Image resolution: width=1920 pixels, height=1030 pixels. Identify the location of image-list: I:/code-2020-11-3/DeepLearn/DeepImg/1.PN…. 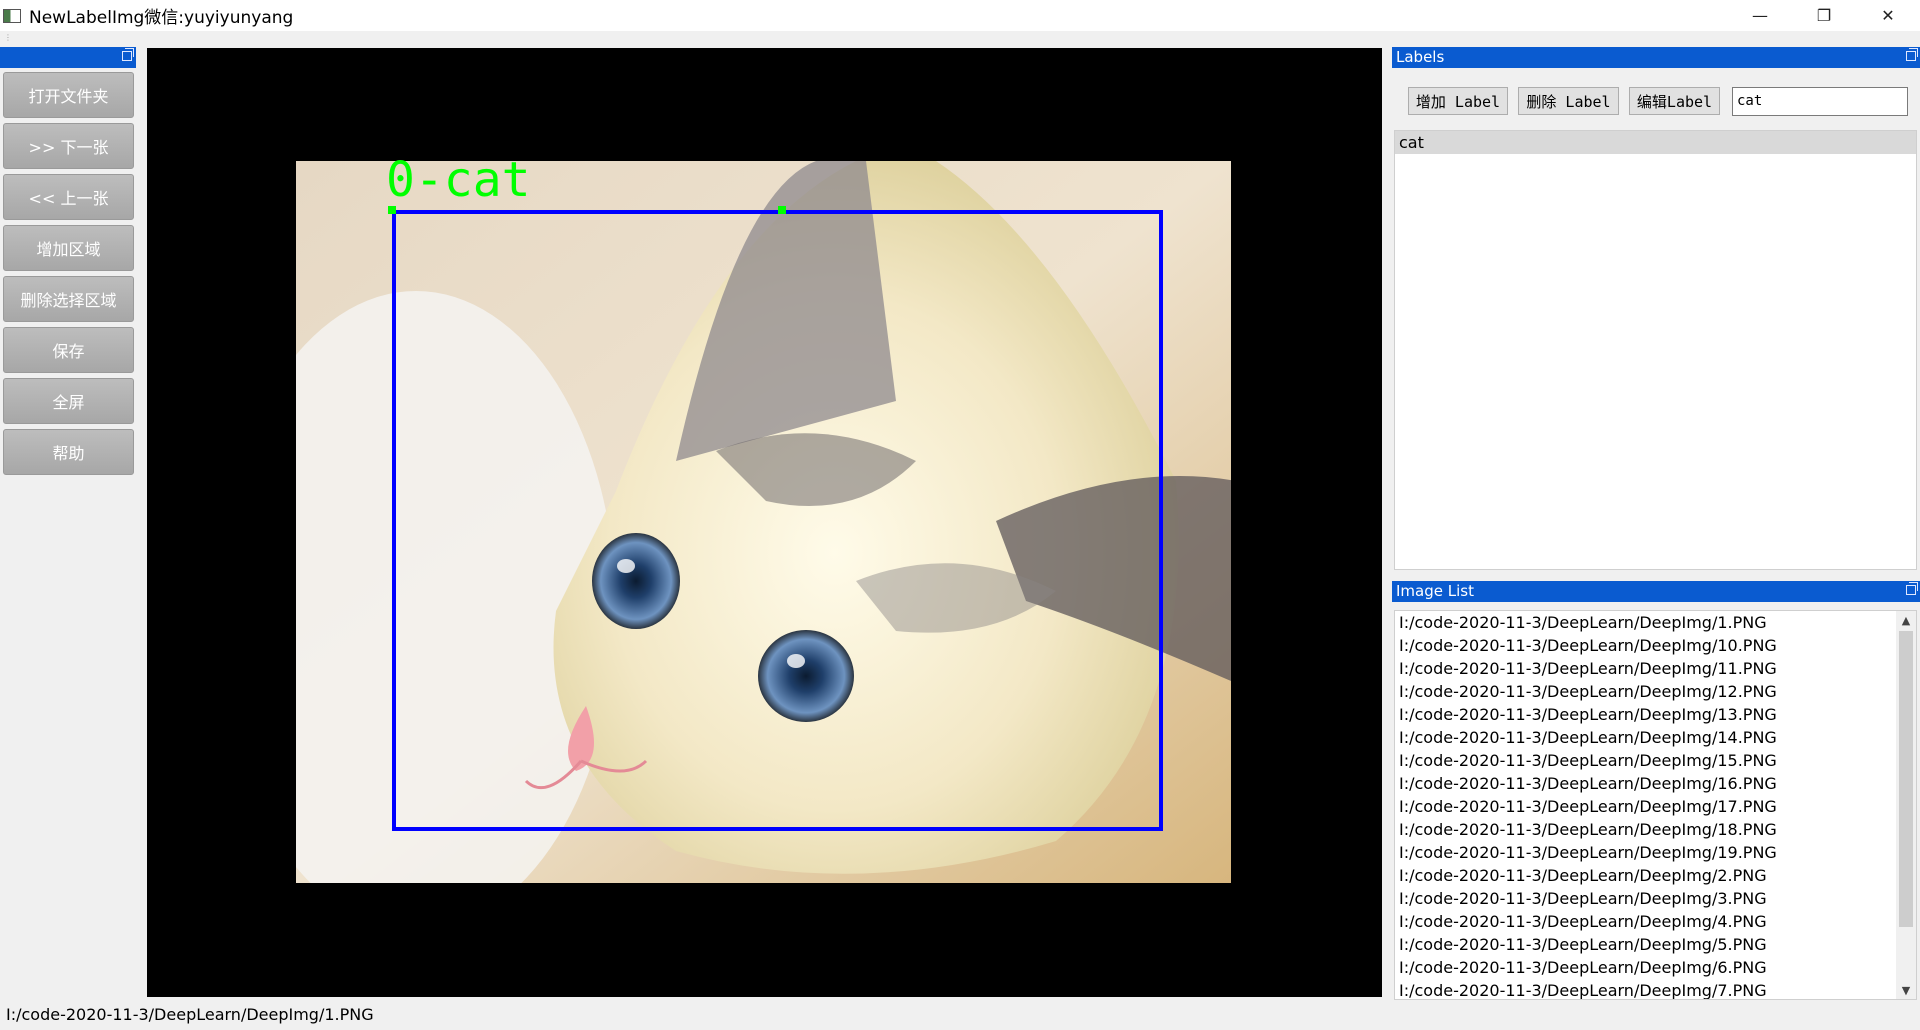
(1655, 805).